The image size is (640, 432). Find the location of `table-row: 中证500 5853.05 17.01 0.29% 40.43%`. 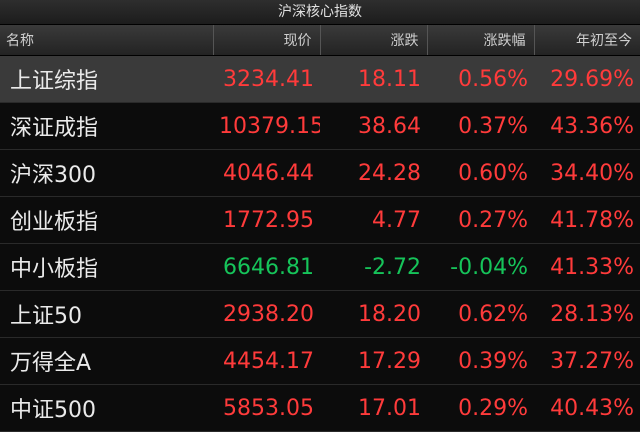

table-row: 中证500 5853.05 17.01 0.29% 40.43% is located at coordinates (320, 408).